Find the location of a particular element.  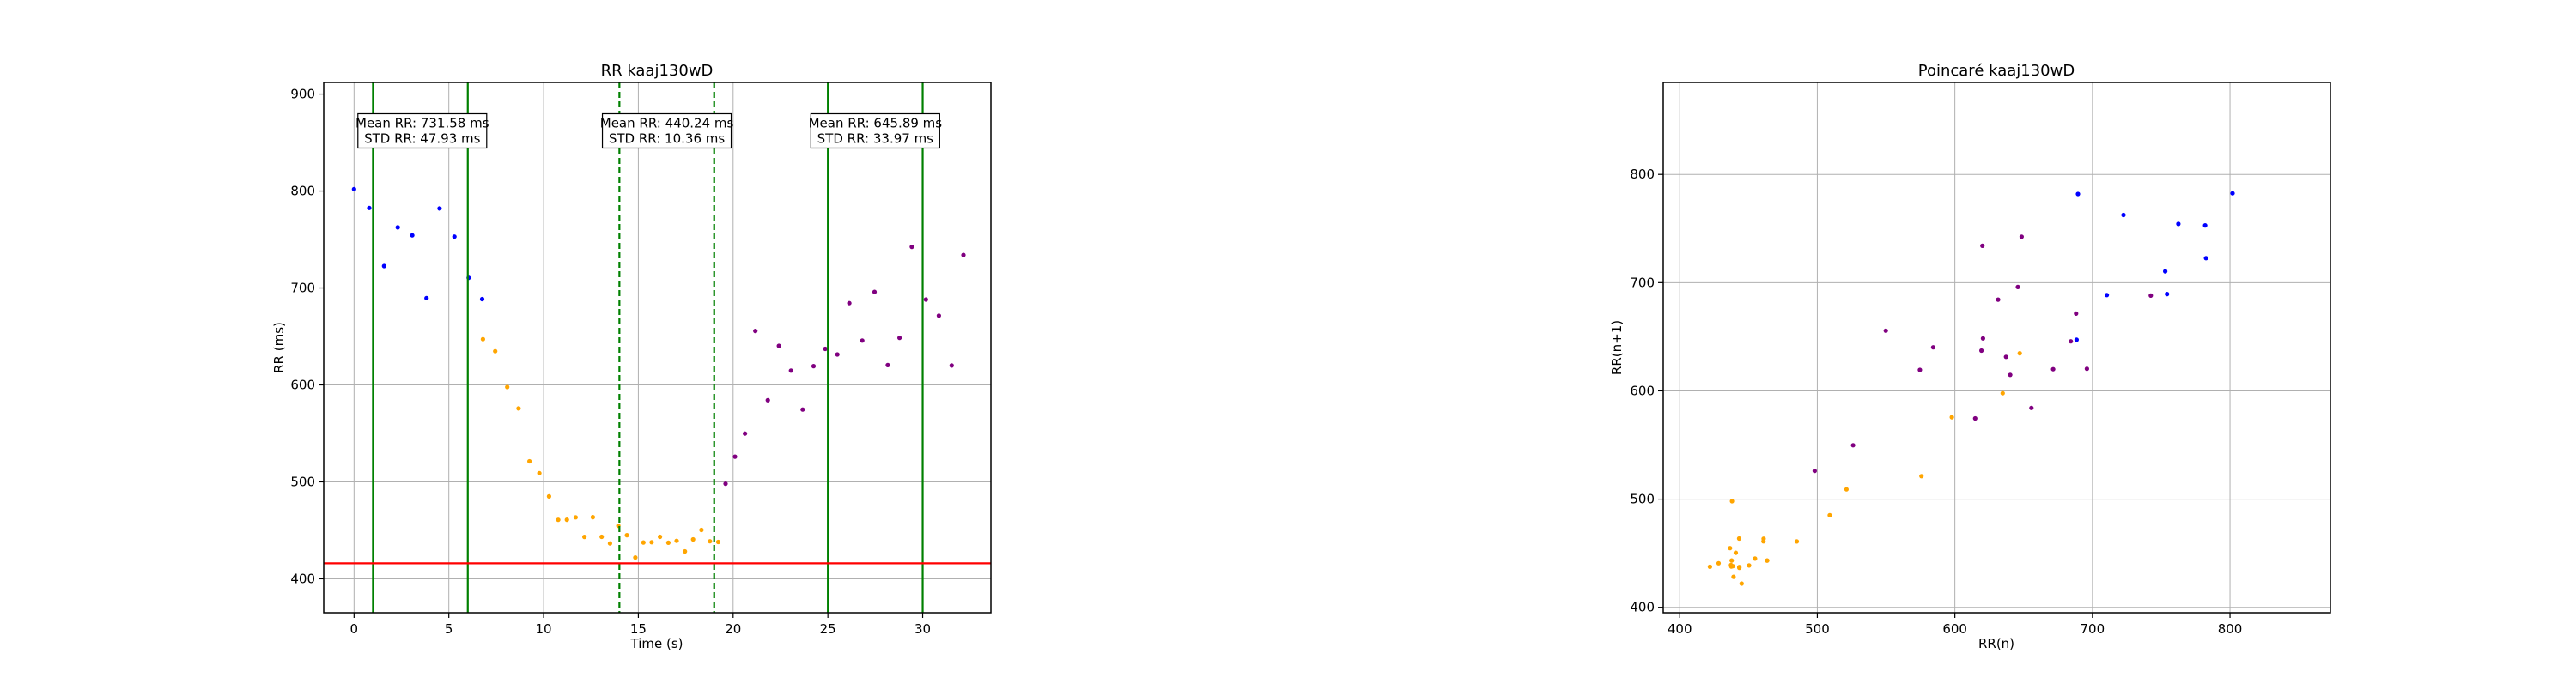

poincare-x-tick-label: 600 is located at coordinates (1954, 629).